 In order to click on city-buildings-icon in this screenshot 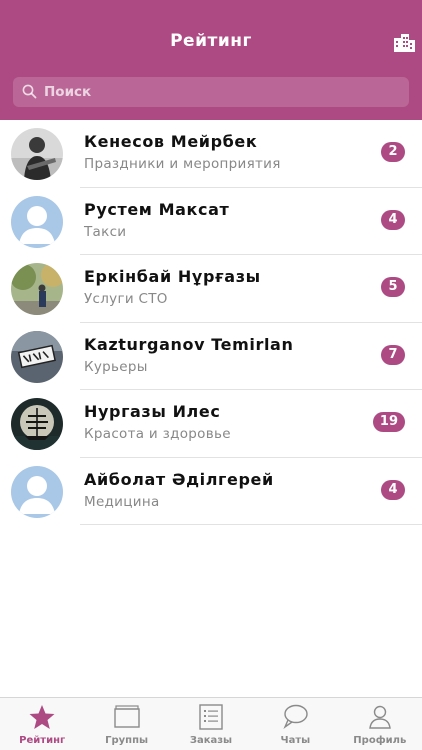, I will do `click(404, 42)`.